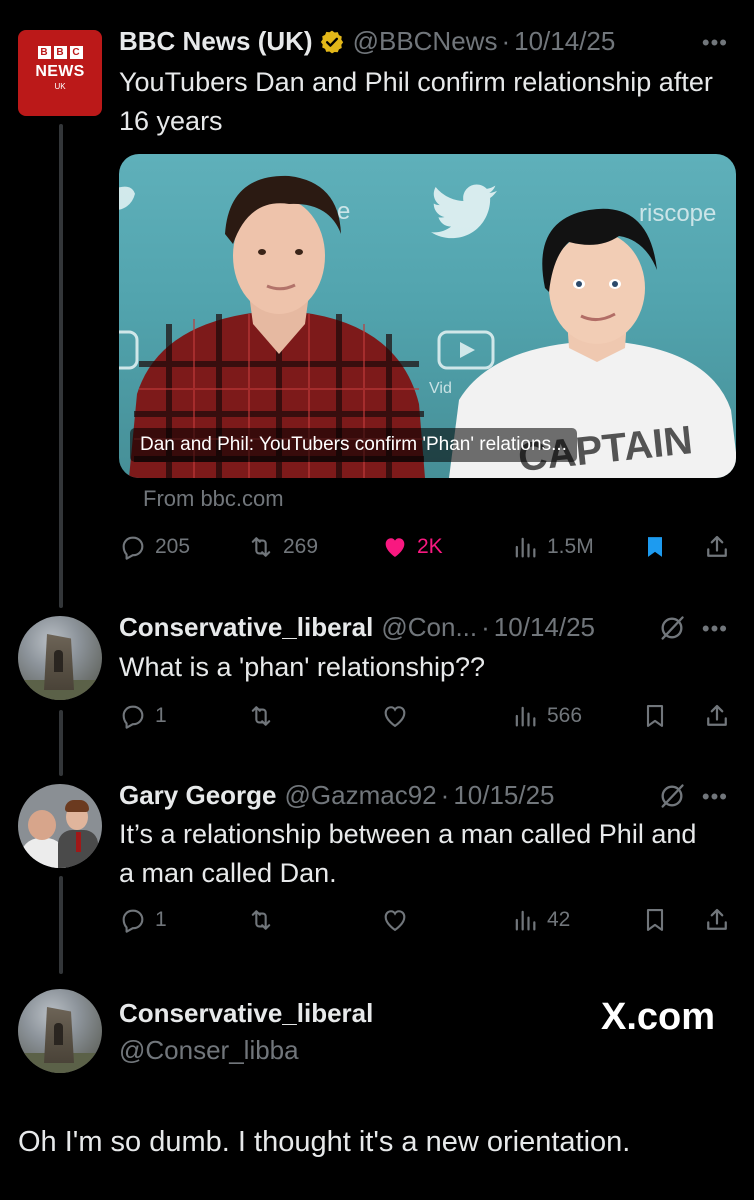  I want to click on author-handle: @Conser_libba, so click(209, 1050).